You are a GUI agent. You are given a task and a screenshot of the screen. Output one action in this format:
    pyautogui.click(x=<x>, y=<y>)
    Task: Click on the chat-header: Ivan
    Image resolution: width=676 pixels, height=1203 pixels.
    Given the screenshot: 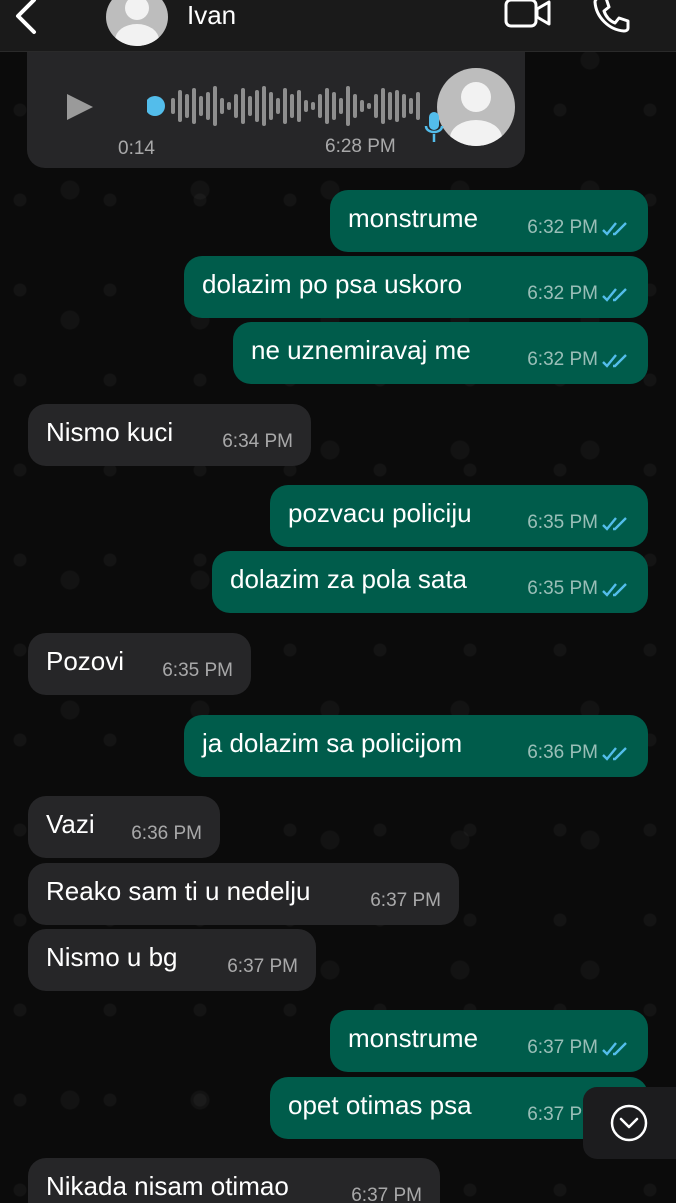 What is the action you would take?
    pyautogui.click(x=338, y=26)
    